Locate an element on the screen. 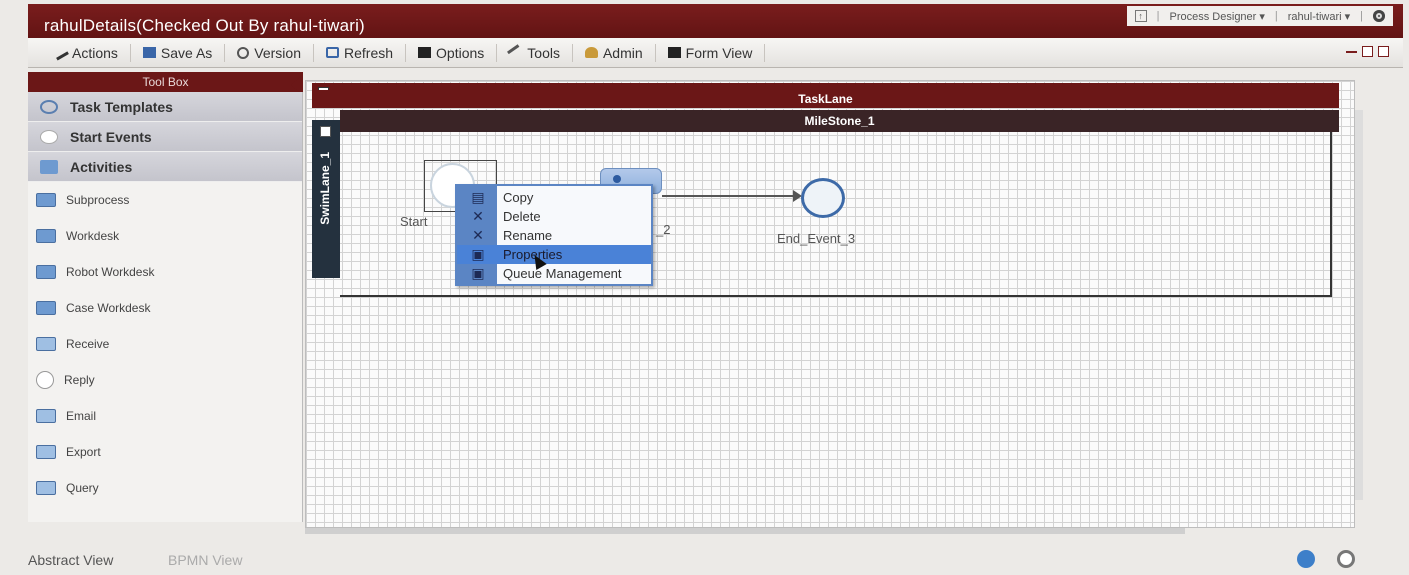 This screenshot has width=1409, height=575. menu-item-label: Copy is located at coordinates (518, 197).